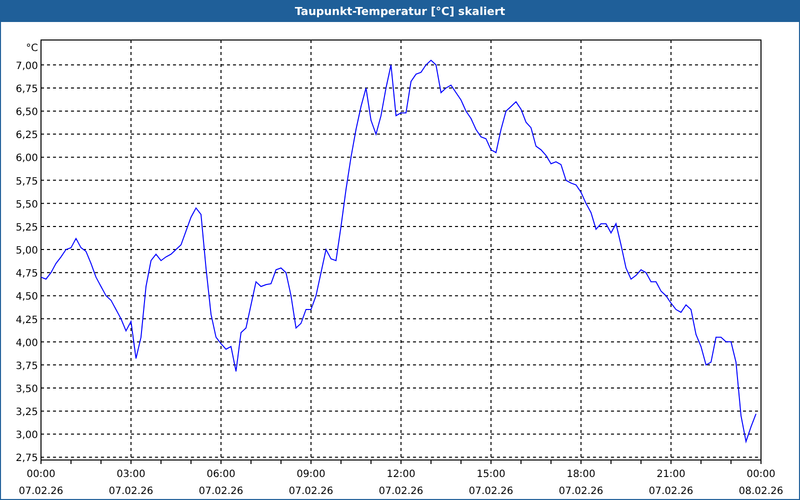  Describe the element at coordinates (27, 204) in the screenshot. I see `y-tick-label: 5,50` at that location.